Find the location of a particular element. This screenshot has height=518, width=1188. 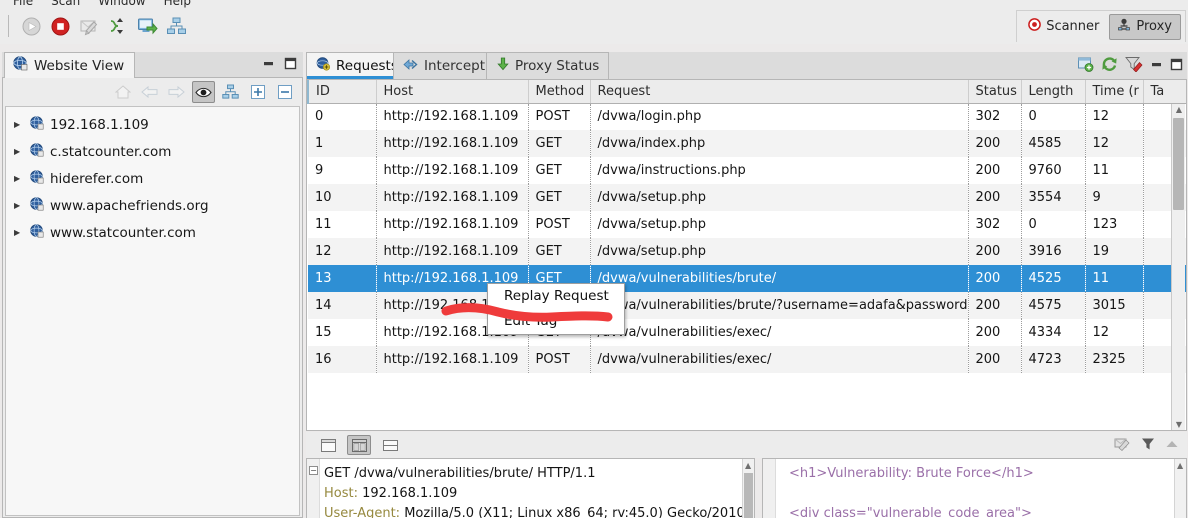

filter-icon is located at coordinates (1148, 445).